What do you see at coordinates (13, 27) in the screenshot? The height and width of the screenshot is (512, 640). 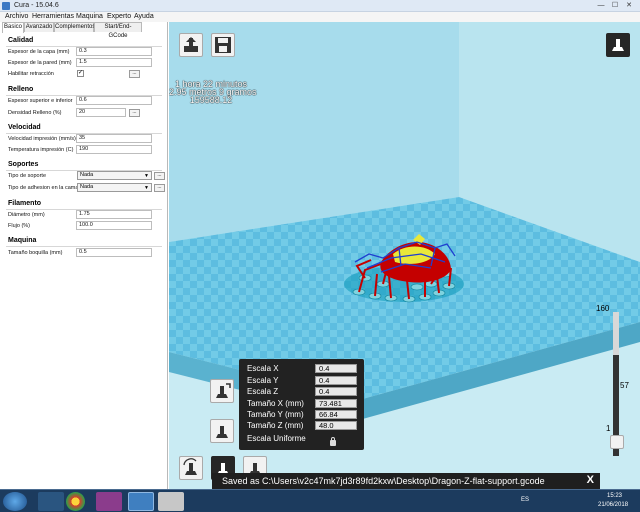 I see `tab-basico: Basico` at bounding box center [13, 27].